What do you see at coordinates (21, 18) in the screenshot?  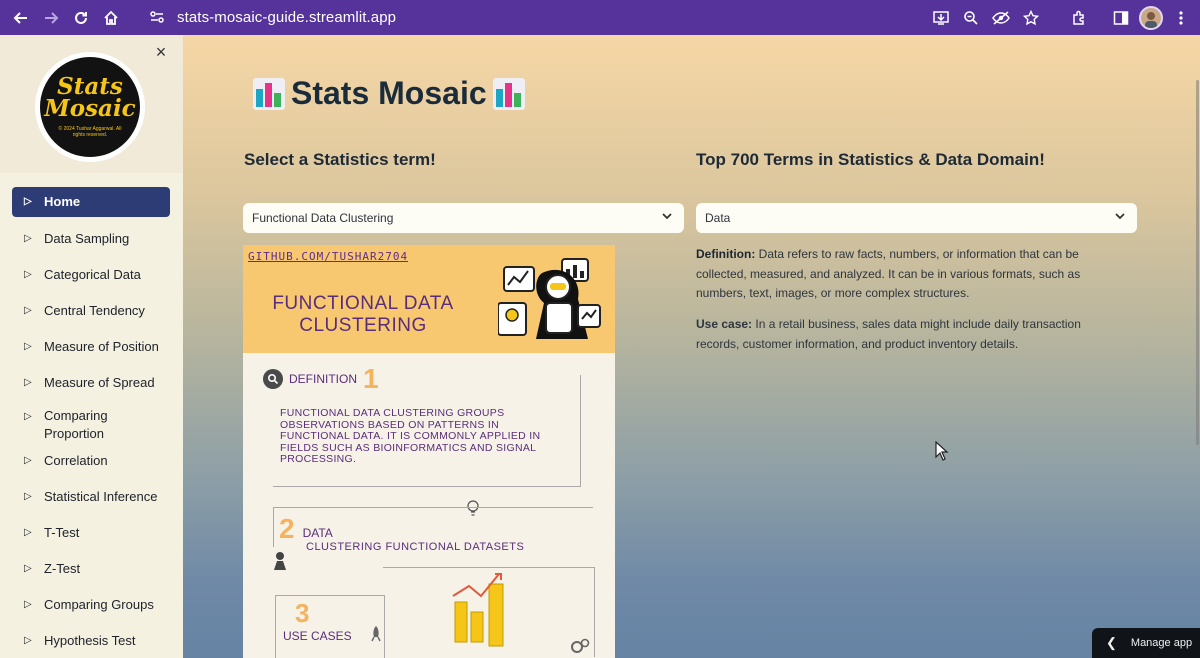 I see `back-arrow-icon` at bounding box center [21, 18].